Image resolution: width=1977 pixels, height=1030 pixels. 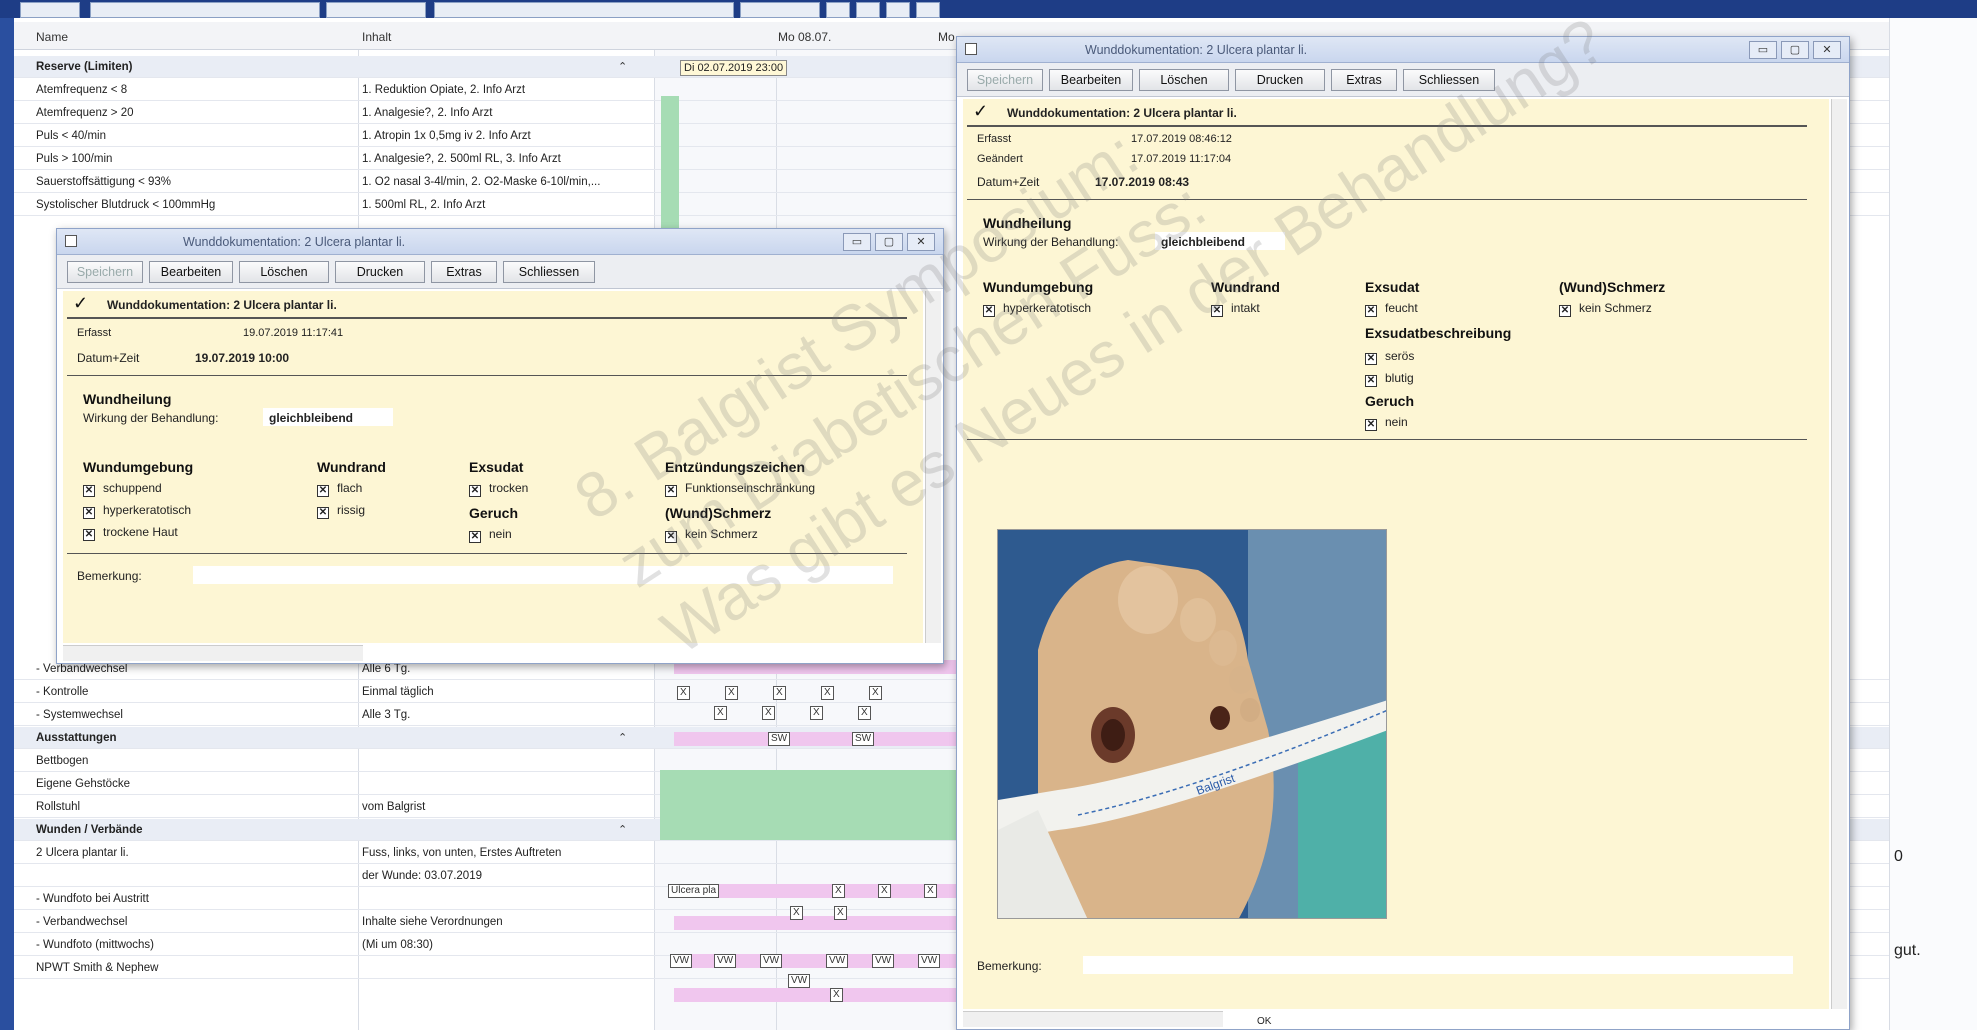 What do you see at coordinates (109, 576) in the screenshot?
I see `bemerkung-label: Bemerkung:` at bounding box center [109, 576].